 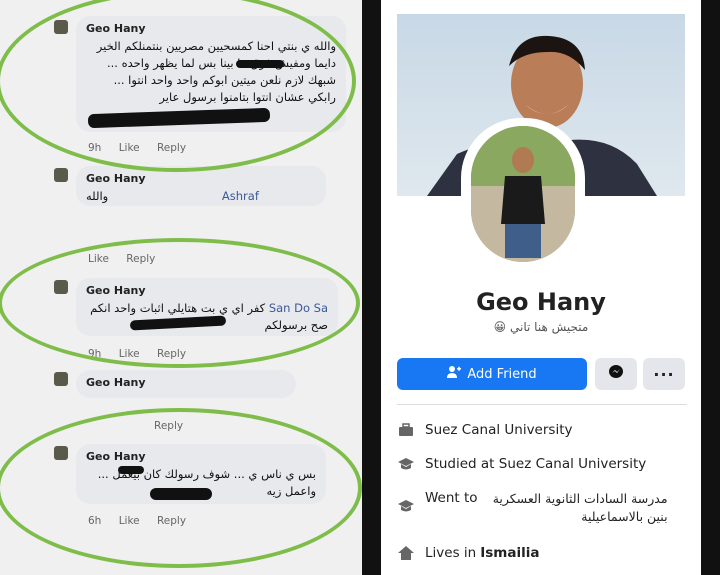 I want to click on comment: Geo Hany والله Ashraf, so click(x=201, y=186).